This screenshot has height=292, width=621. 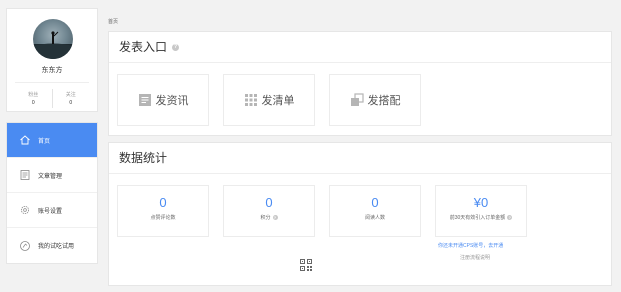 What do you see at coordinates (475, 257) in the screenshot?
I see `registration-guide-link: 注册流程说明` at bounding box center [475, 257].